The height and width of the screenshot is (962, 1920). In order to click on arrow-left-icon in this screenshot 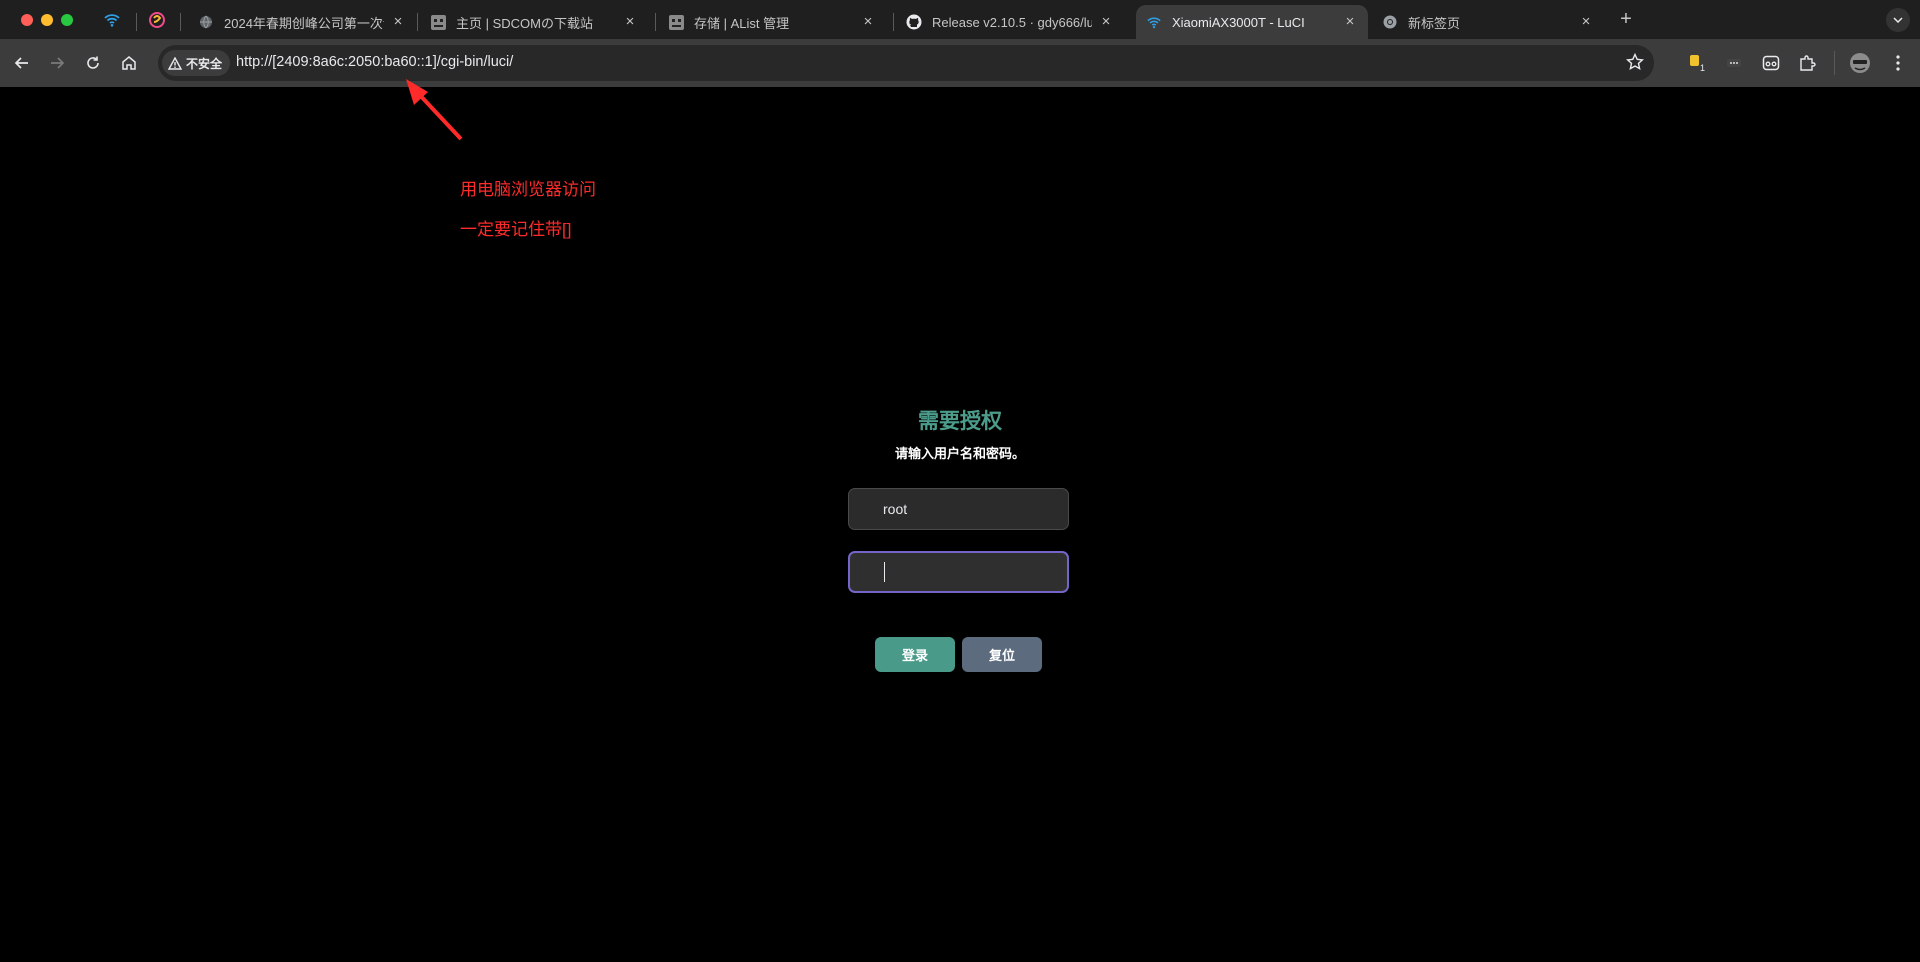, I will do `click(21, 63)`.